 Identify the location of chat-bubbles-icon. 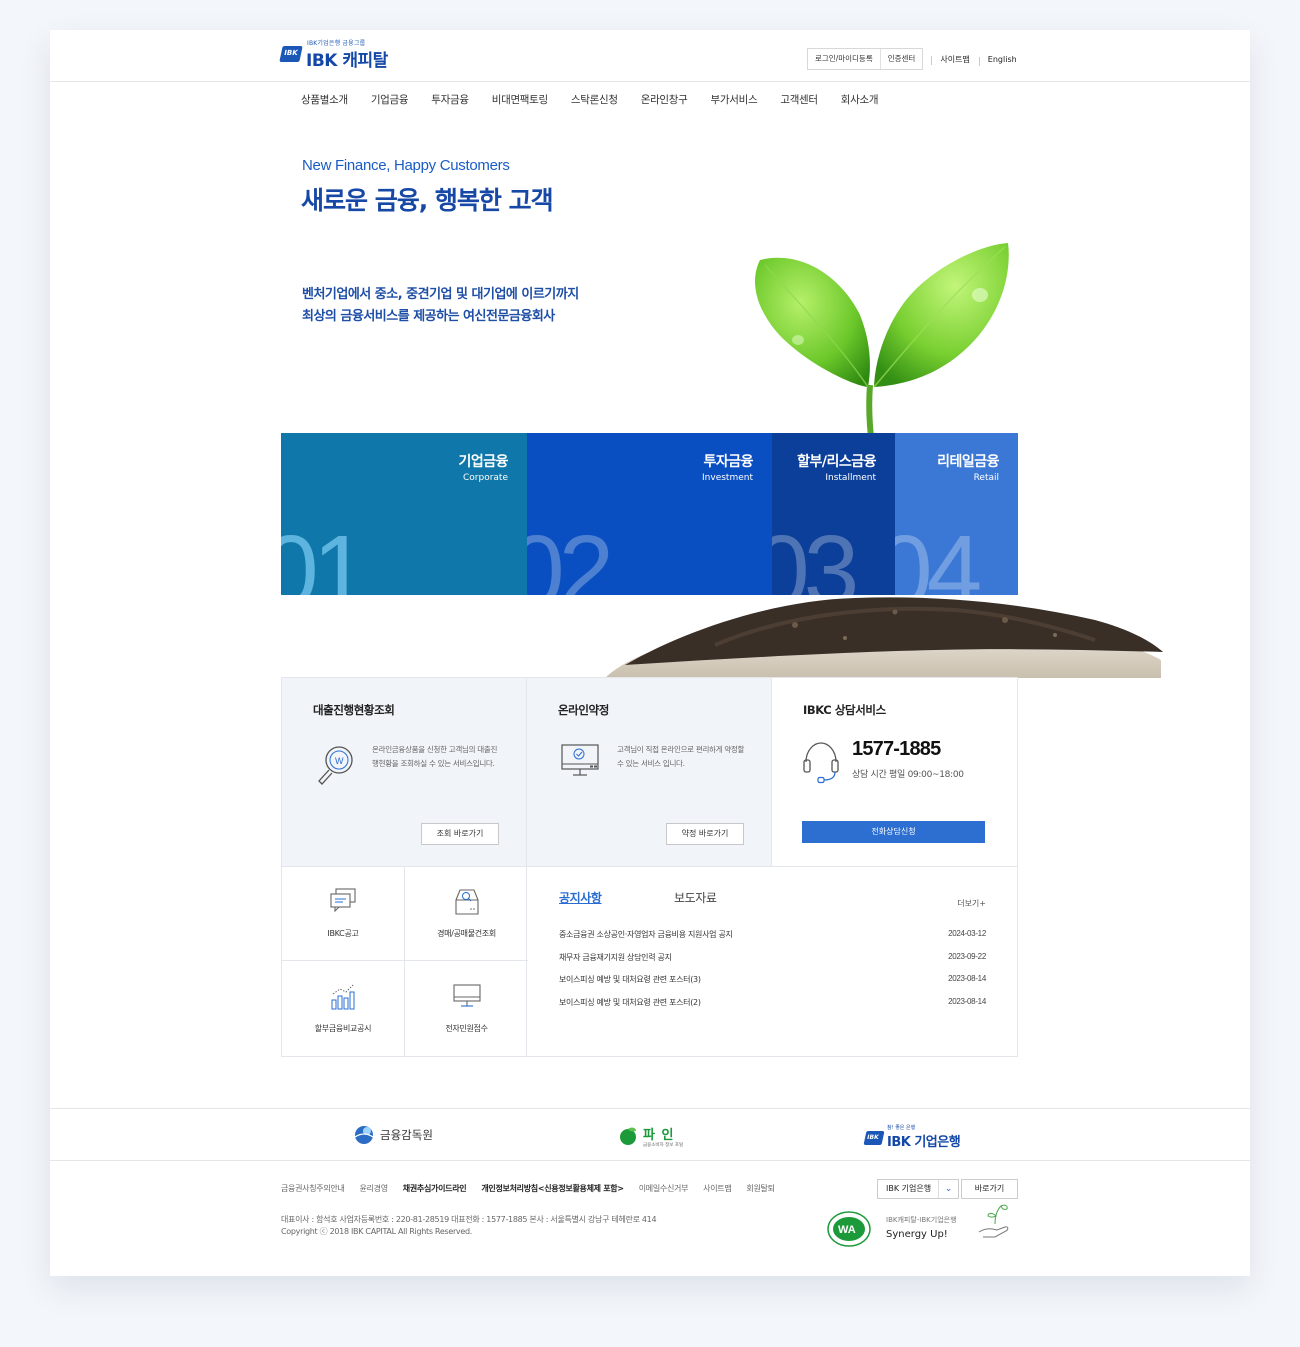
(343, 900).